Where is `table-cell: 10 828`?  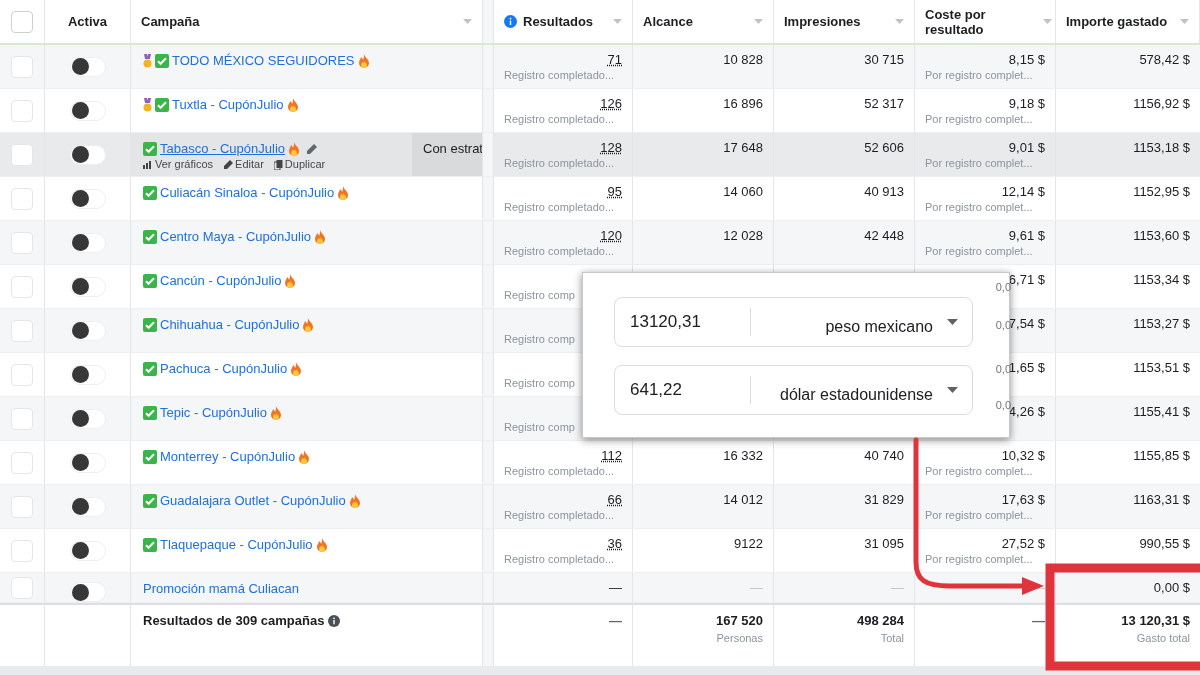 table-cell: 10 828 is located at coordinates (743, 60).